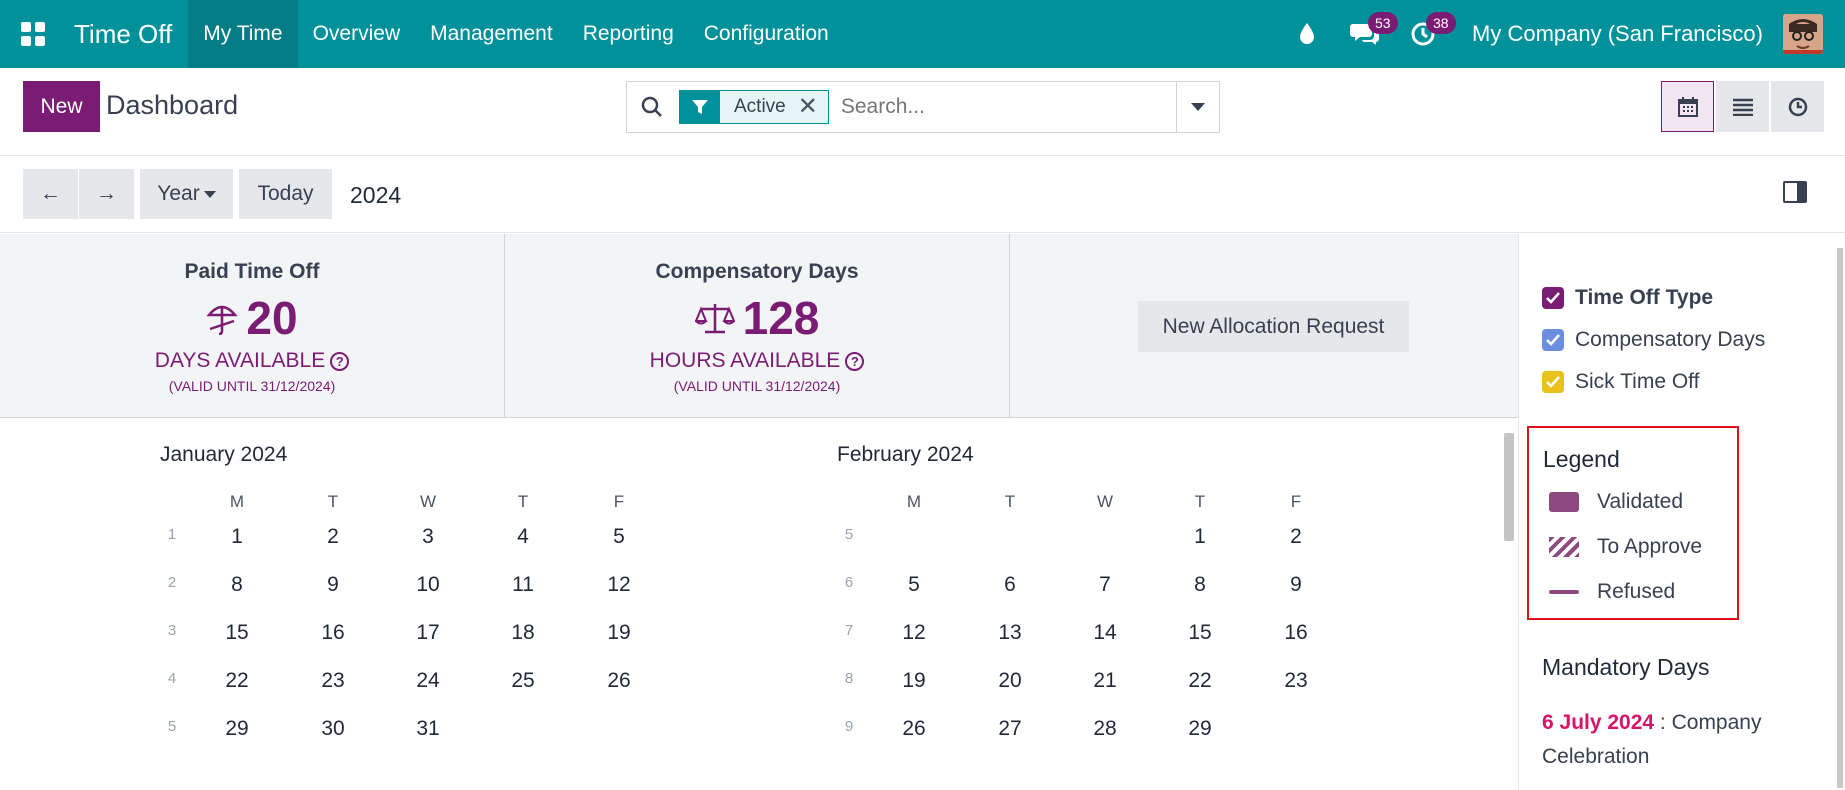  I want to click on activities-button: 38, so click(1425, 34).